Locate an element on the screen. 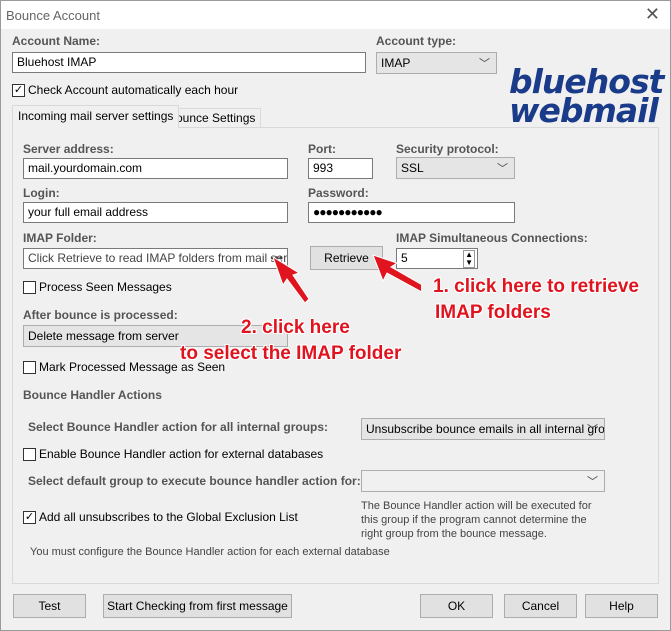  help-button: Help is located at coordinates (621, 606).